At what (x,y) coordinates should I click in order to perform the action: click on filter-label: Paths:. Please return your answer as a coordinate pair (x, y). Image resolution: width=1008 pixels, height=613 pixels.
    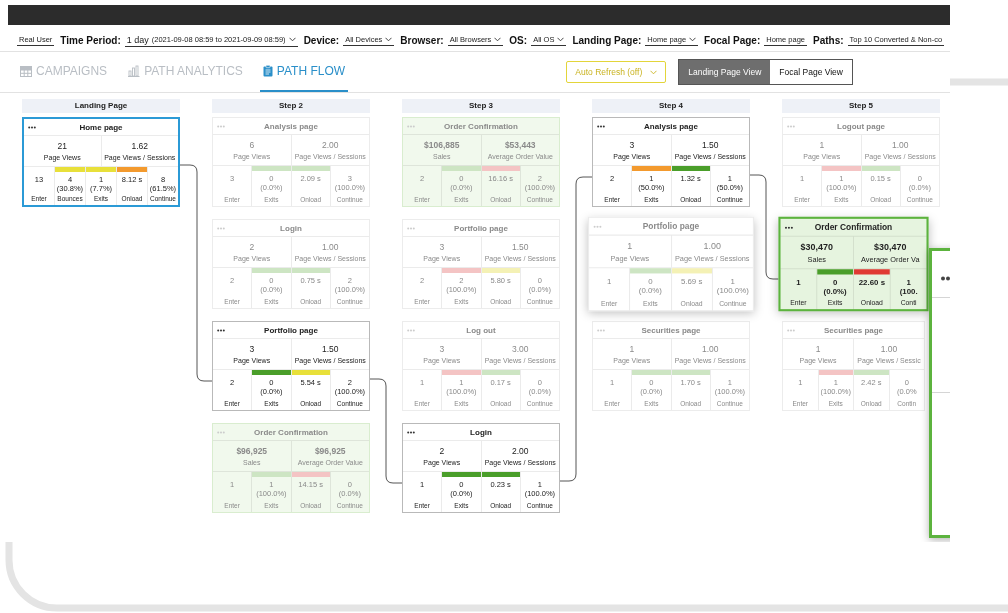
    Looking at the image, I should click on (828, 40).